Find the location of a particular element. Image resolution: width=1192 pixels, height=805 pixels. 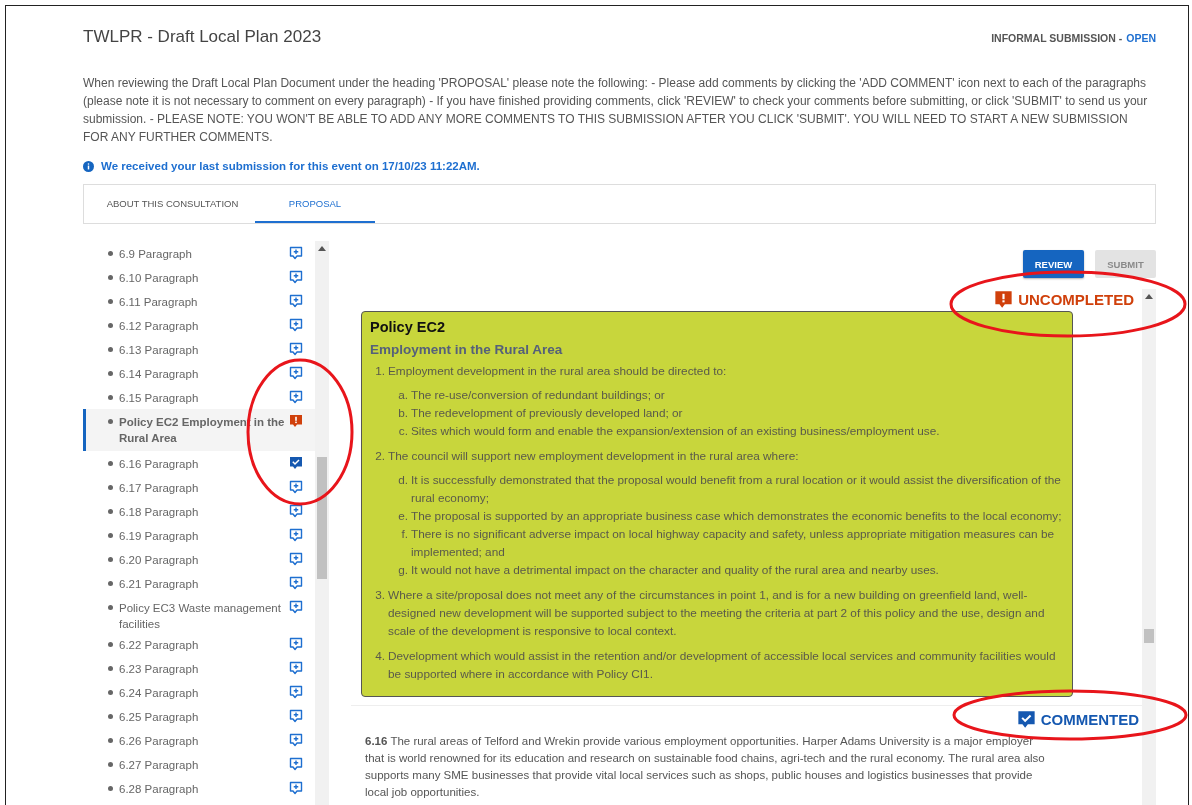

policy-subpoint: Sites which would form and enable the expansion/extension of an existing business/employment use. is located at coordinates (675, 431).